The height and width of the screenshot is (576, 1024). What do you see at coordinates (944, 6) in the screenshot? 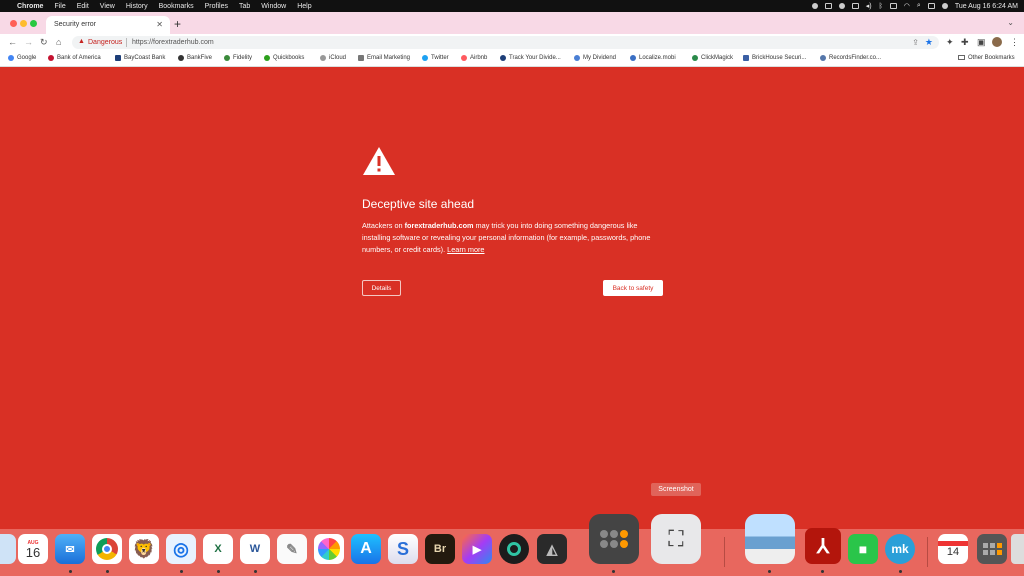
I see `siri-icon` at bounding box center [944, 6].